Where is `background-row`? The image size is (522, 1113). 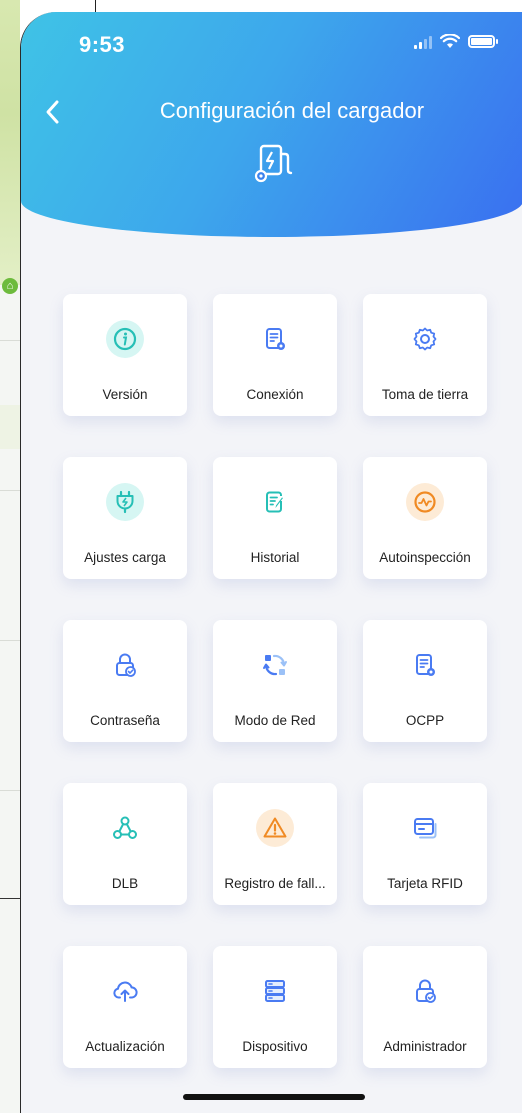
background-row is located at coordinates (10, 427).